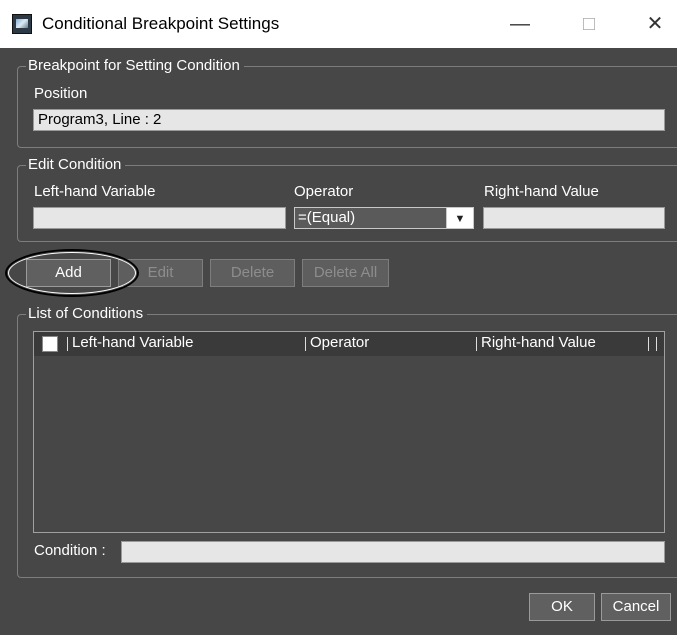 This screenshot has width=677, height=635. Describe the element at coordinates (636, 607) in the screenshot. I see `cancel-button: Cancel` at that location.